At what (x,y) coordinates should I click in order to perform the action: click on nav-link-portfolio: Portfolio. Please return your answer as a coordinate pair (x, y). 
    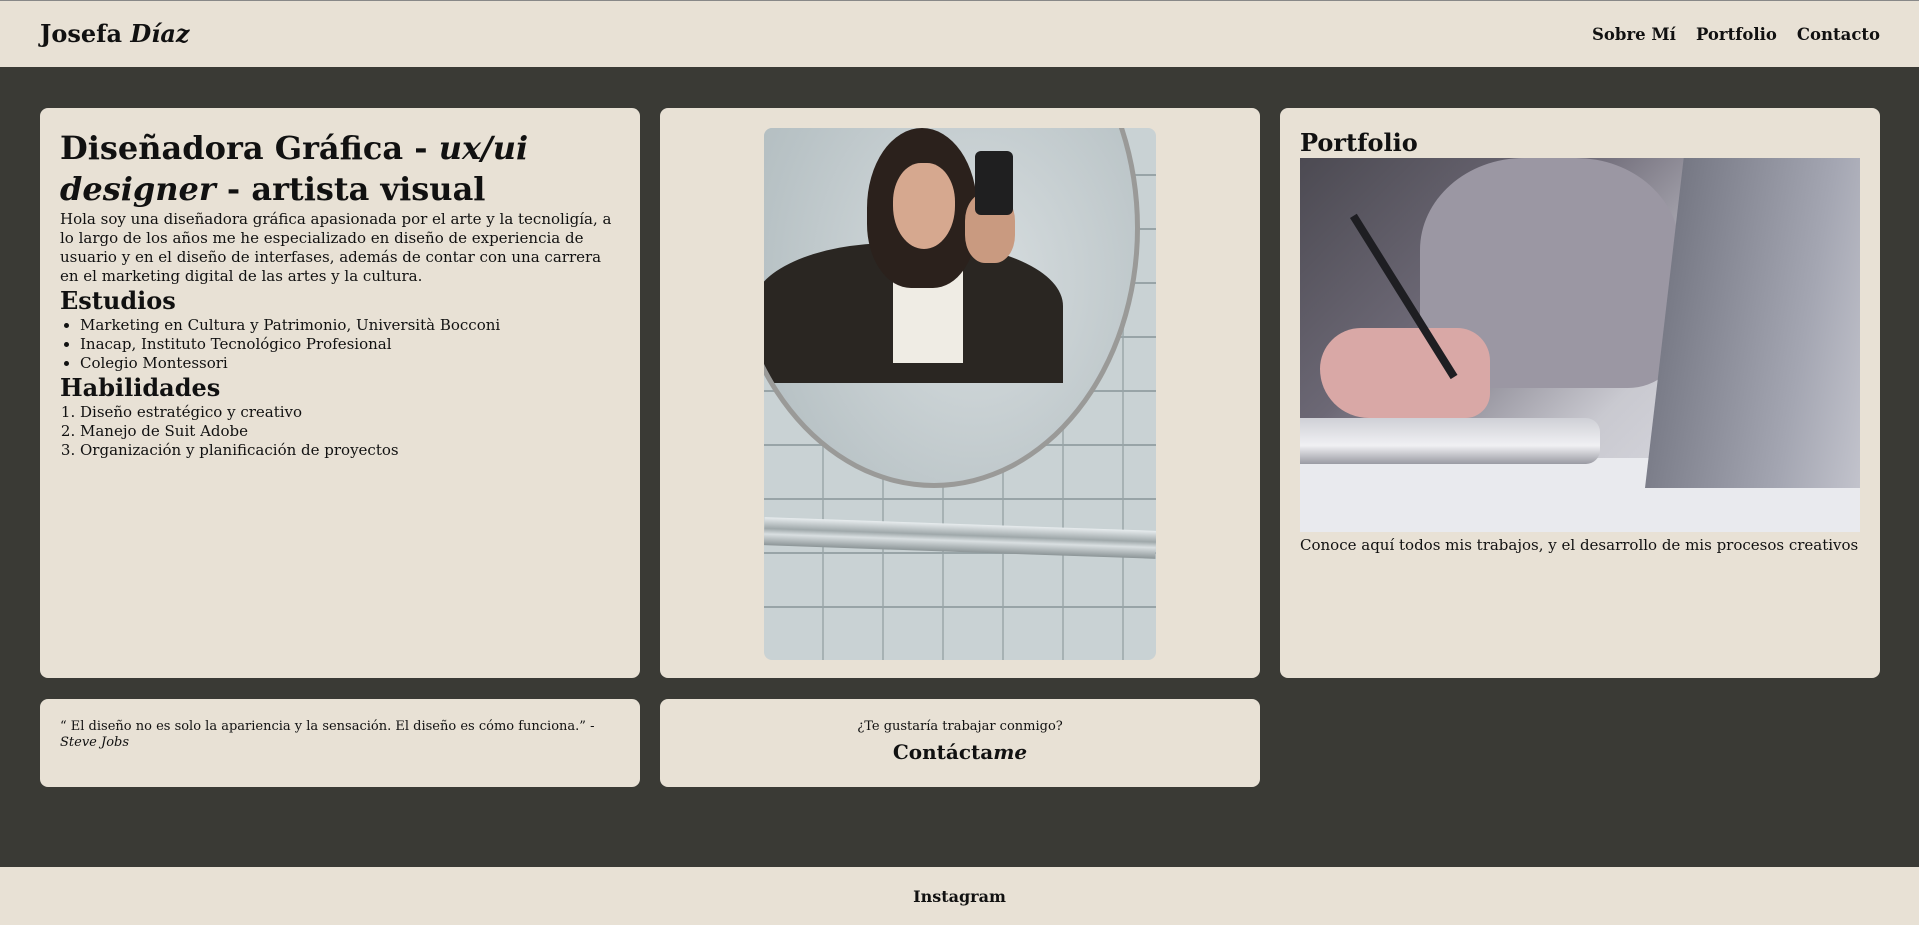
    Looking at the image, I should click on (1736, 34).